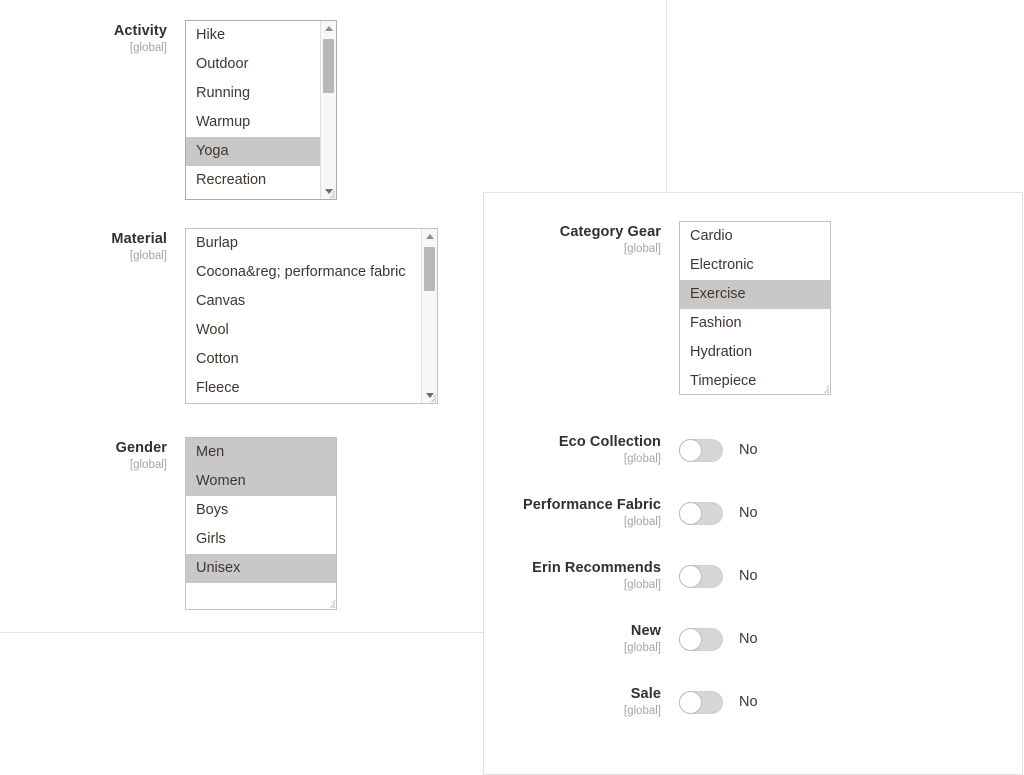 This screenshot has height=775, width=1024. What do you see at coordinates (261, 122) in the screenshot?
I see `list-item: Warmup` at bounding box center [261, 122].